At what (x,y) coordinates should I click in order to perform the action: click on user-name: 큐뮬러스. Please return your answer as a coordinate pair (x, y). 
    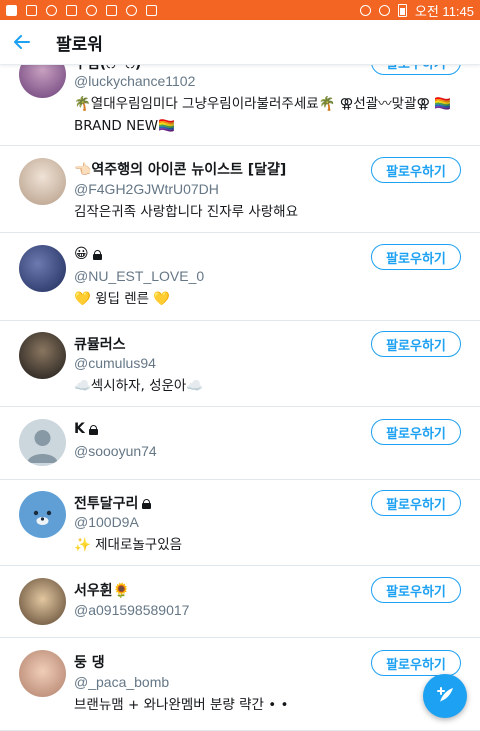
    Looking at the image, I should click on (100, 345).